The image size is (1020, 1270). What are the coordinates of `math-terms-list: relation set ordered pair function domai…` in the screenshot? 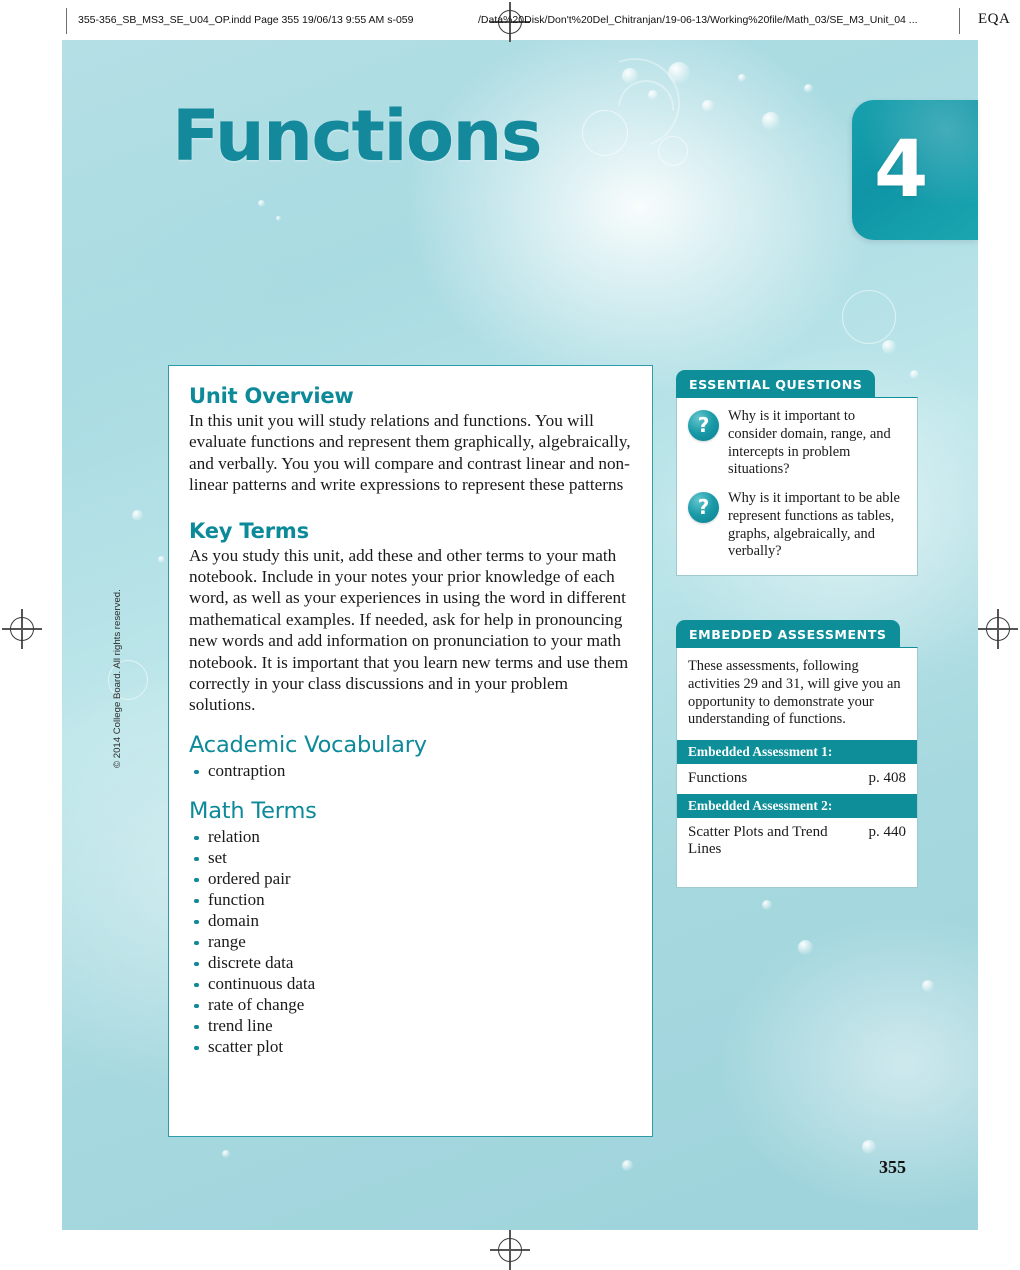 It's located at (410, 942).